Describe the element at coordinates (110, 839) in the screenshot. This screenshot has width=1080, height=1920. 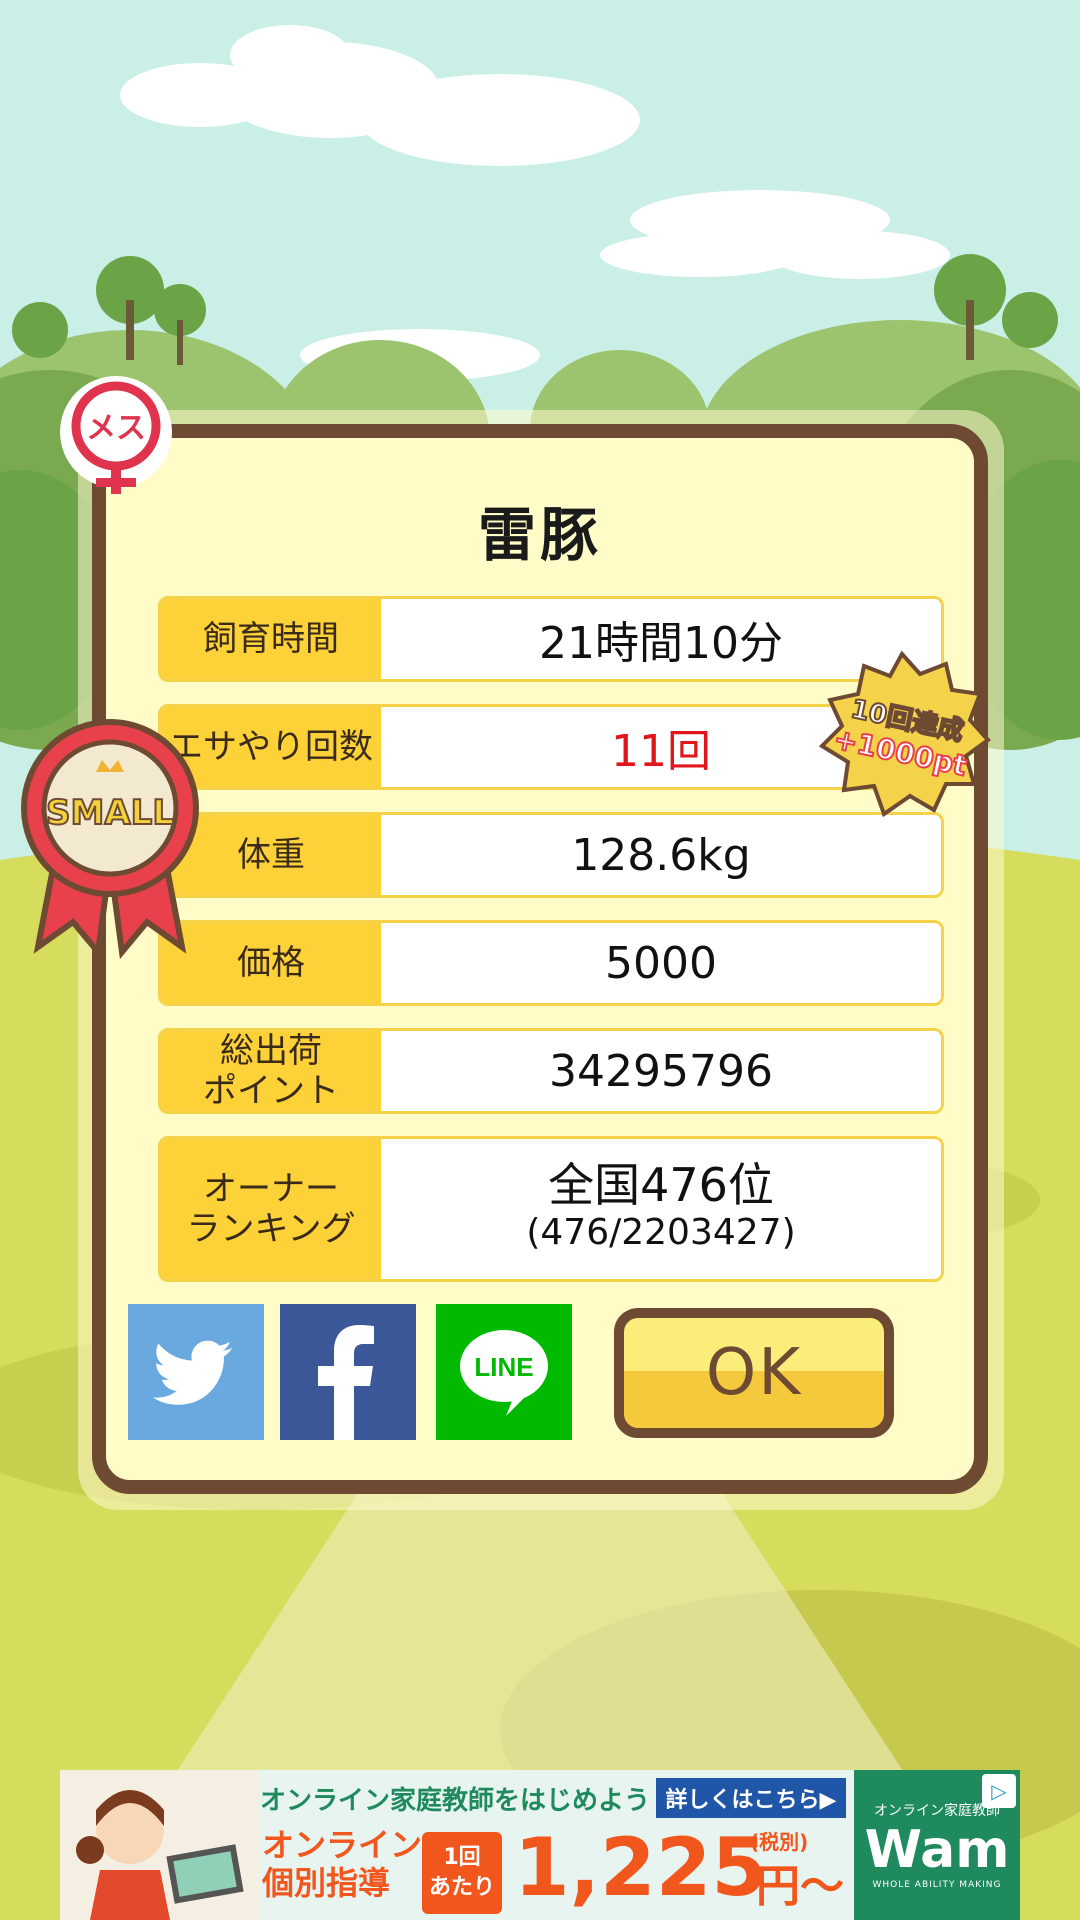
I see `ribbon-icon: SMALL` at that location.